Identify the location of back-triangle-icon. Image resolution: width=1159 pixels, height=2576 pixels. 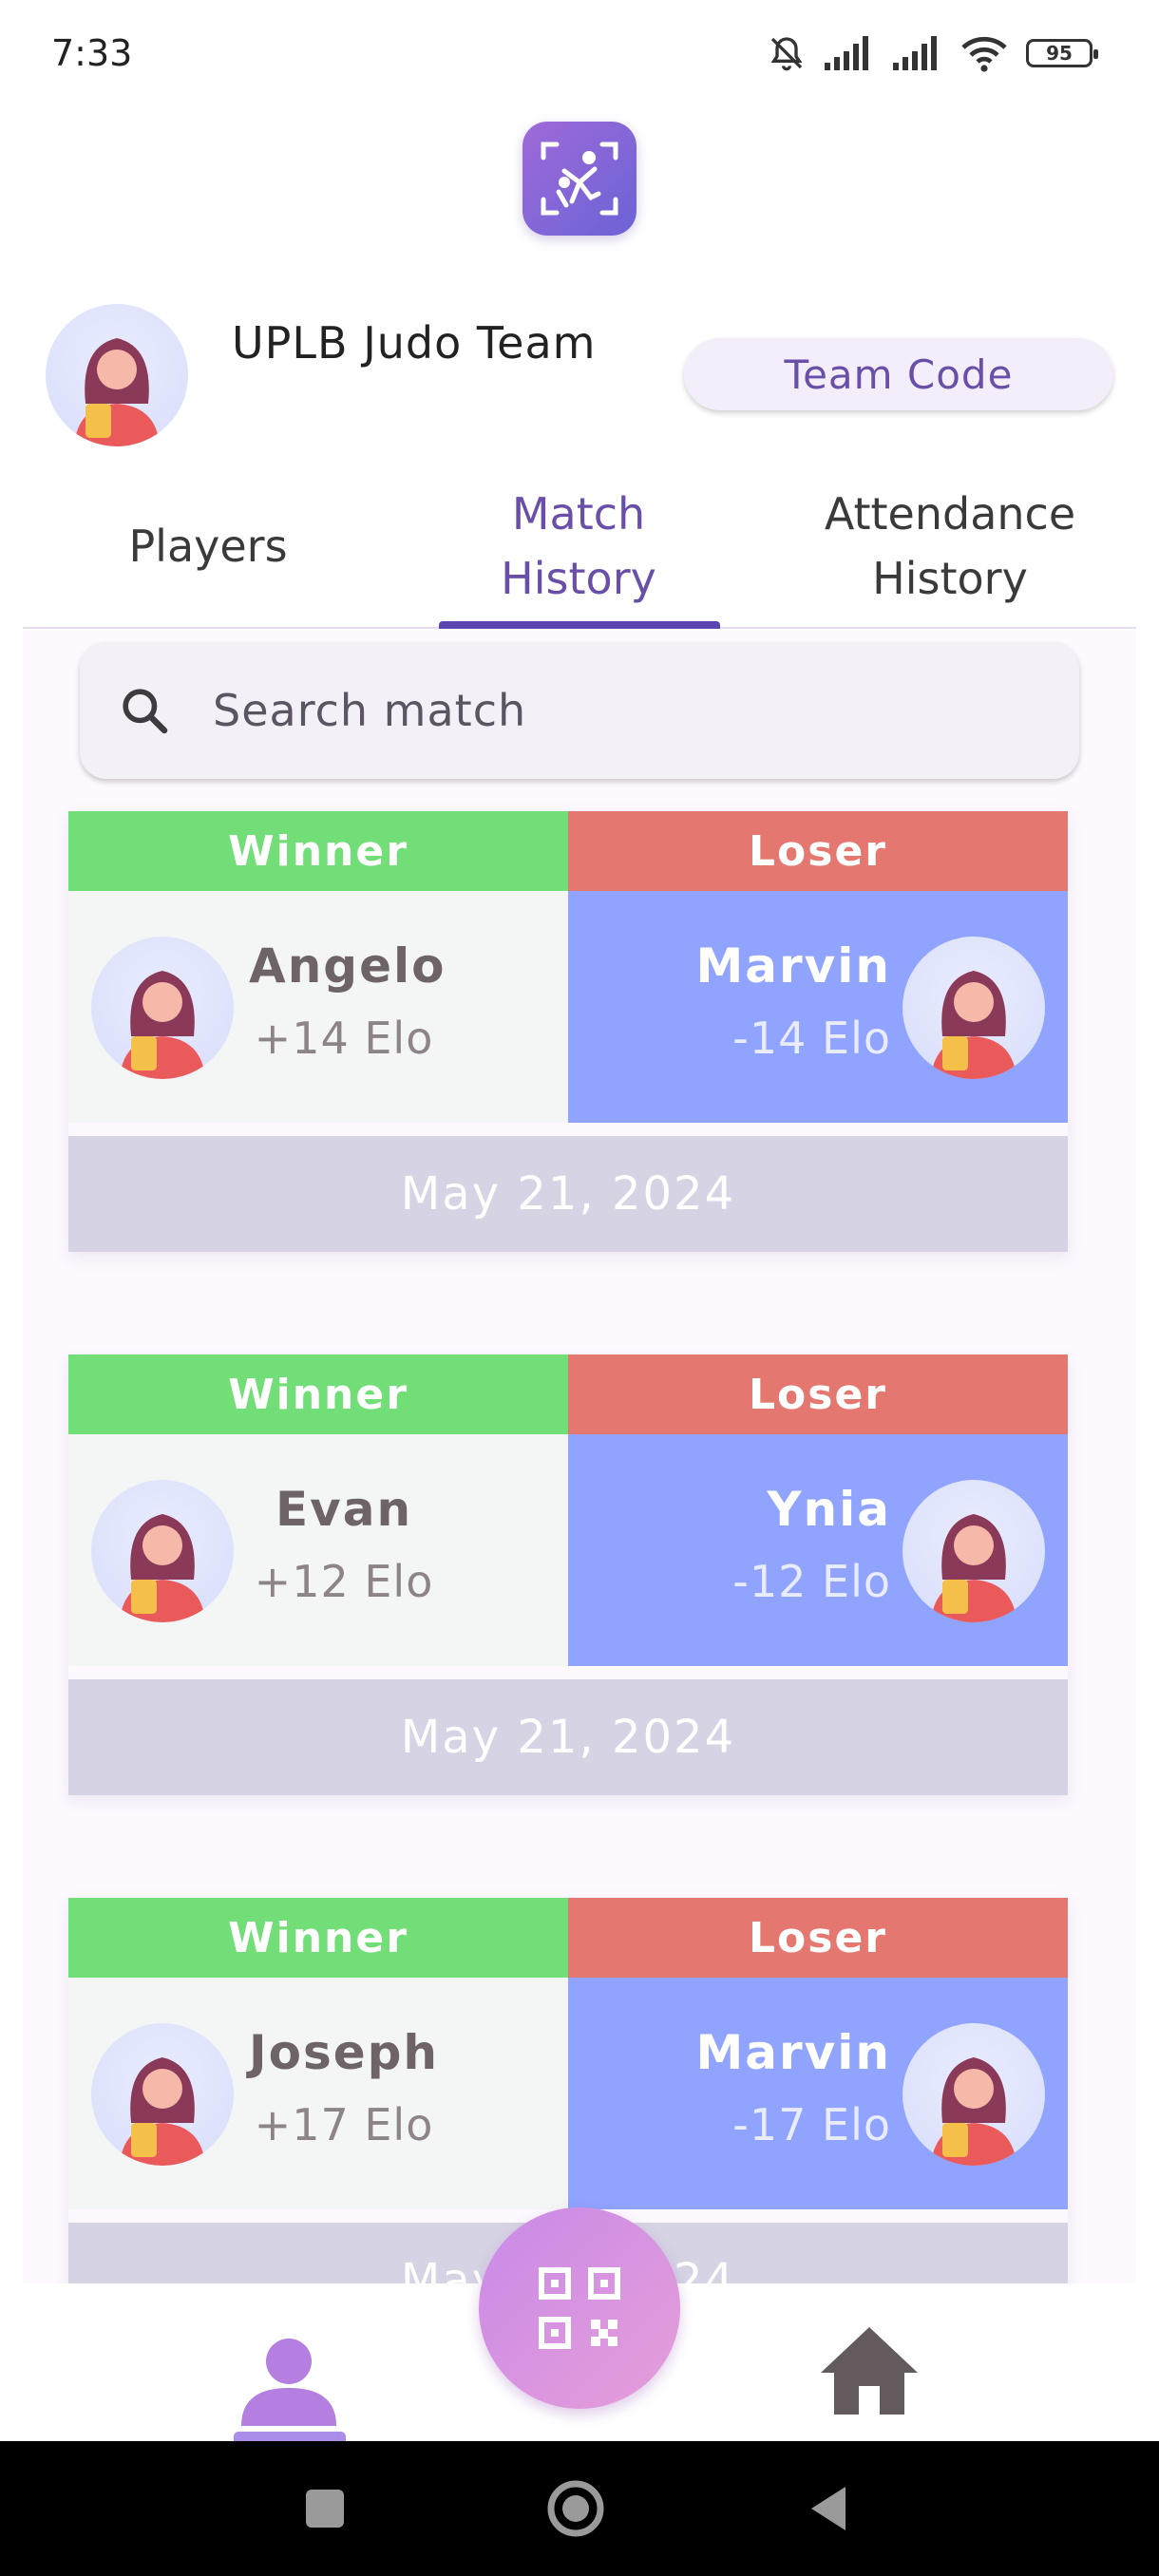
(828, 2508).